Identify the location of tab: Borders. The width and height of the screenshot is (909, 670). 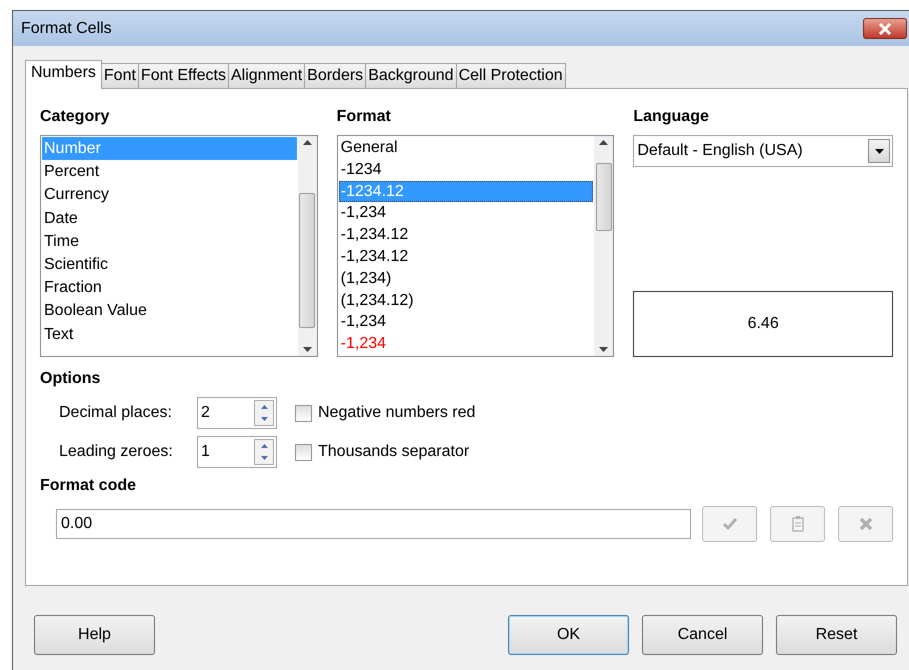
(335, 75).